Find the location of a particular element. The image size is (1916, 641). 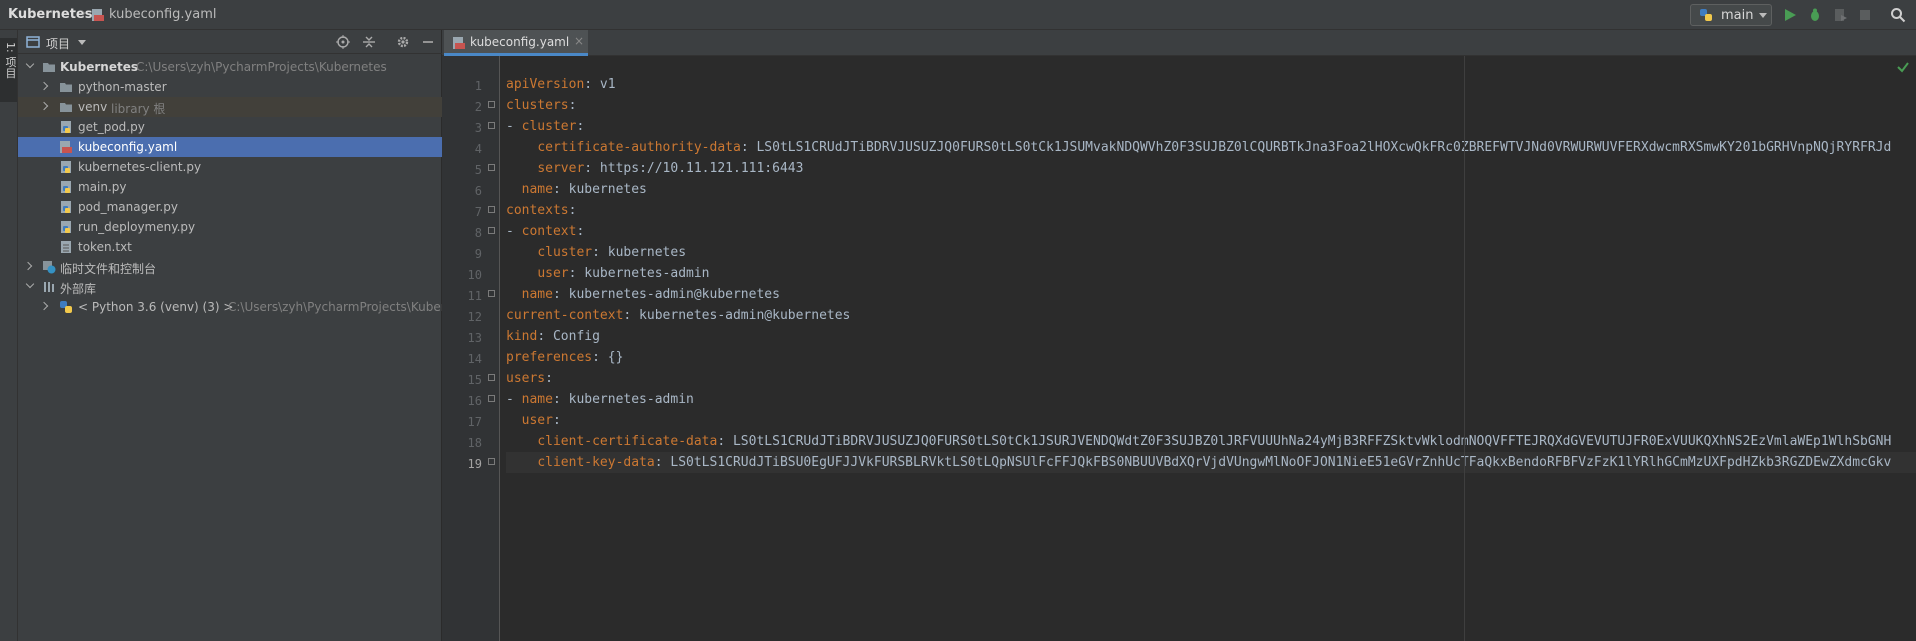

project-tool-window-label: 1: 项目 is located at coordinates (10, 60).